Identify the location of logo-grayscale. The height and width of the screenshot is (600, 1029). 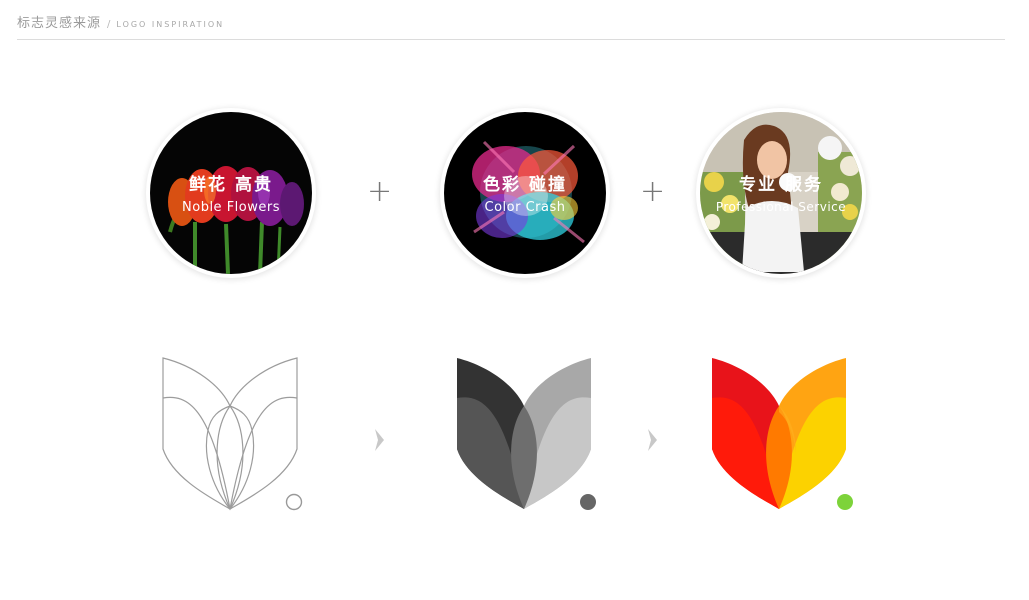
(524, 433).